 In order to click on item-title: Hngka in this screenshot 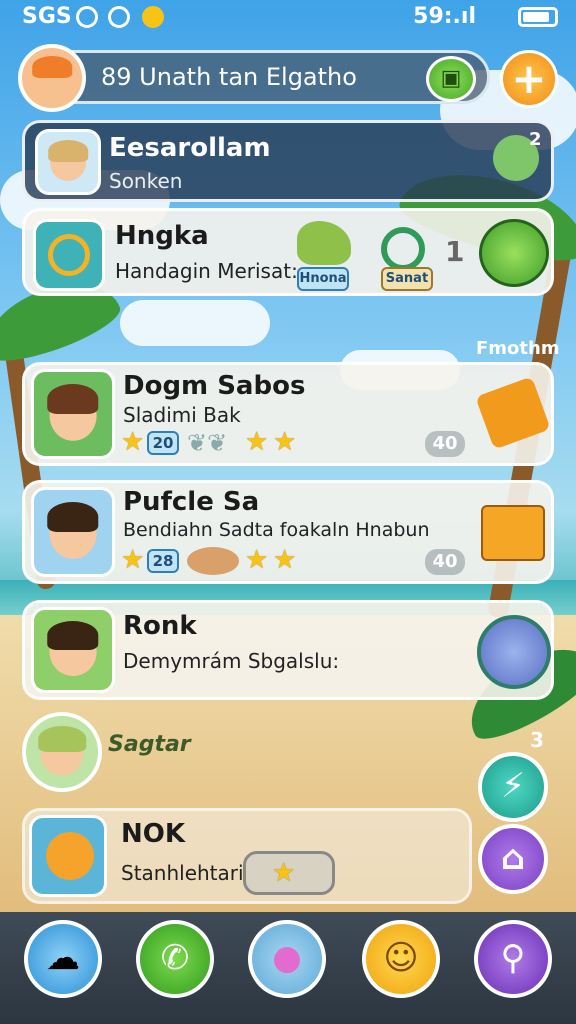, I will do `click(162, 236)`.